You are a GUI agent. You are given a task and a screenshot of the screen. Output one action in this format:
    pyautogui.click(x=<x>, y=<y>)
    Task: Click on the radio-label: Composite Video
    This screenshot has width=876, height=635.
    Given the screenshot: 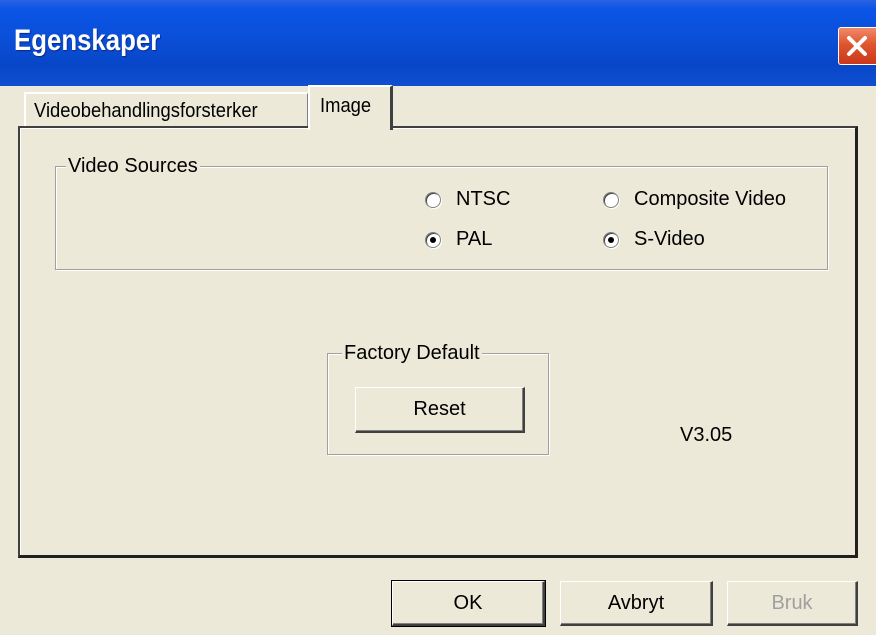 What is the action you would take?
    pyautogui.click(x=710, y=199)
    